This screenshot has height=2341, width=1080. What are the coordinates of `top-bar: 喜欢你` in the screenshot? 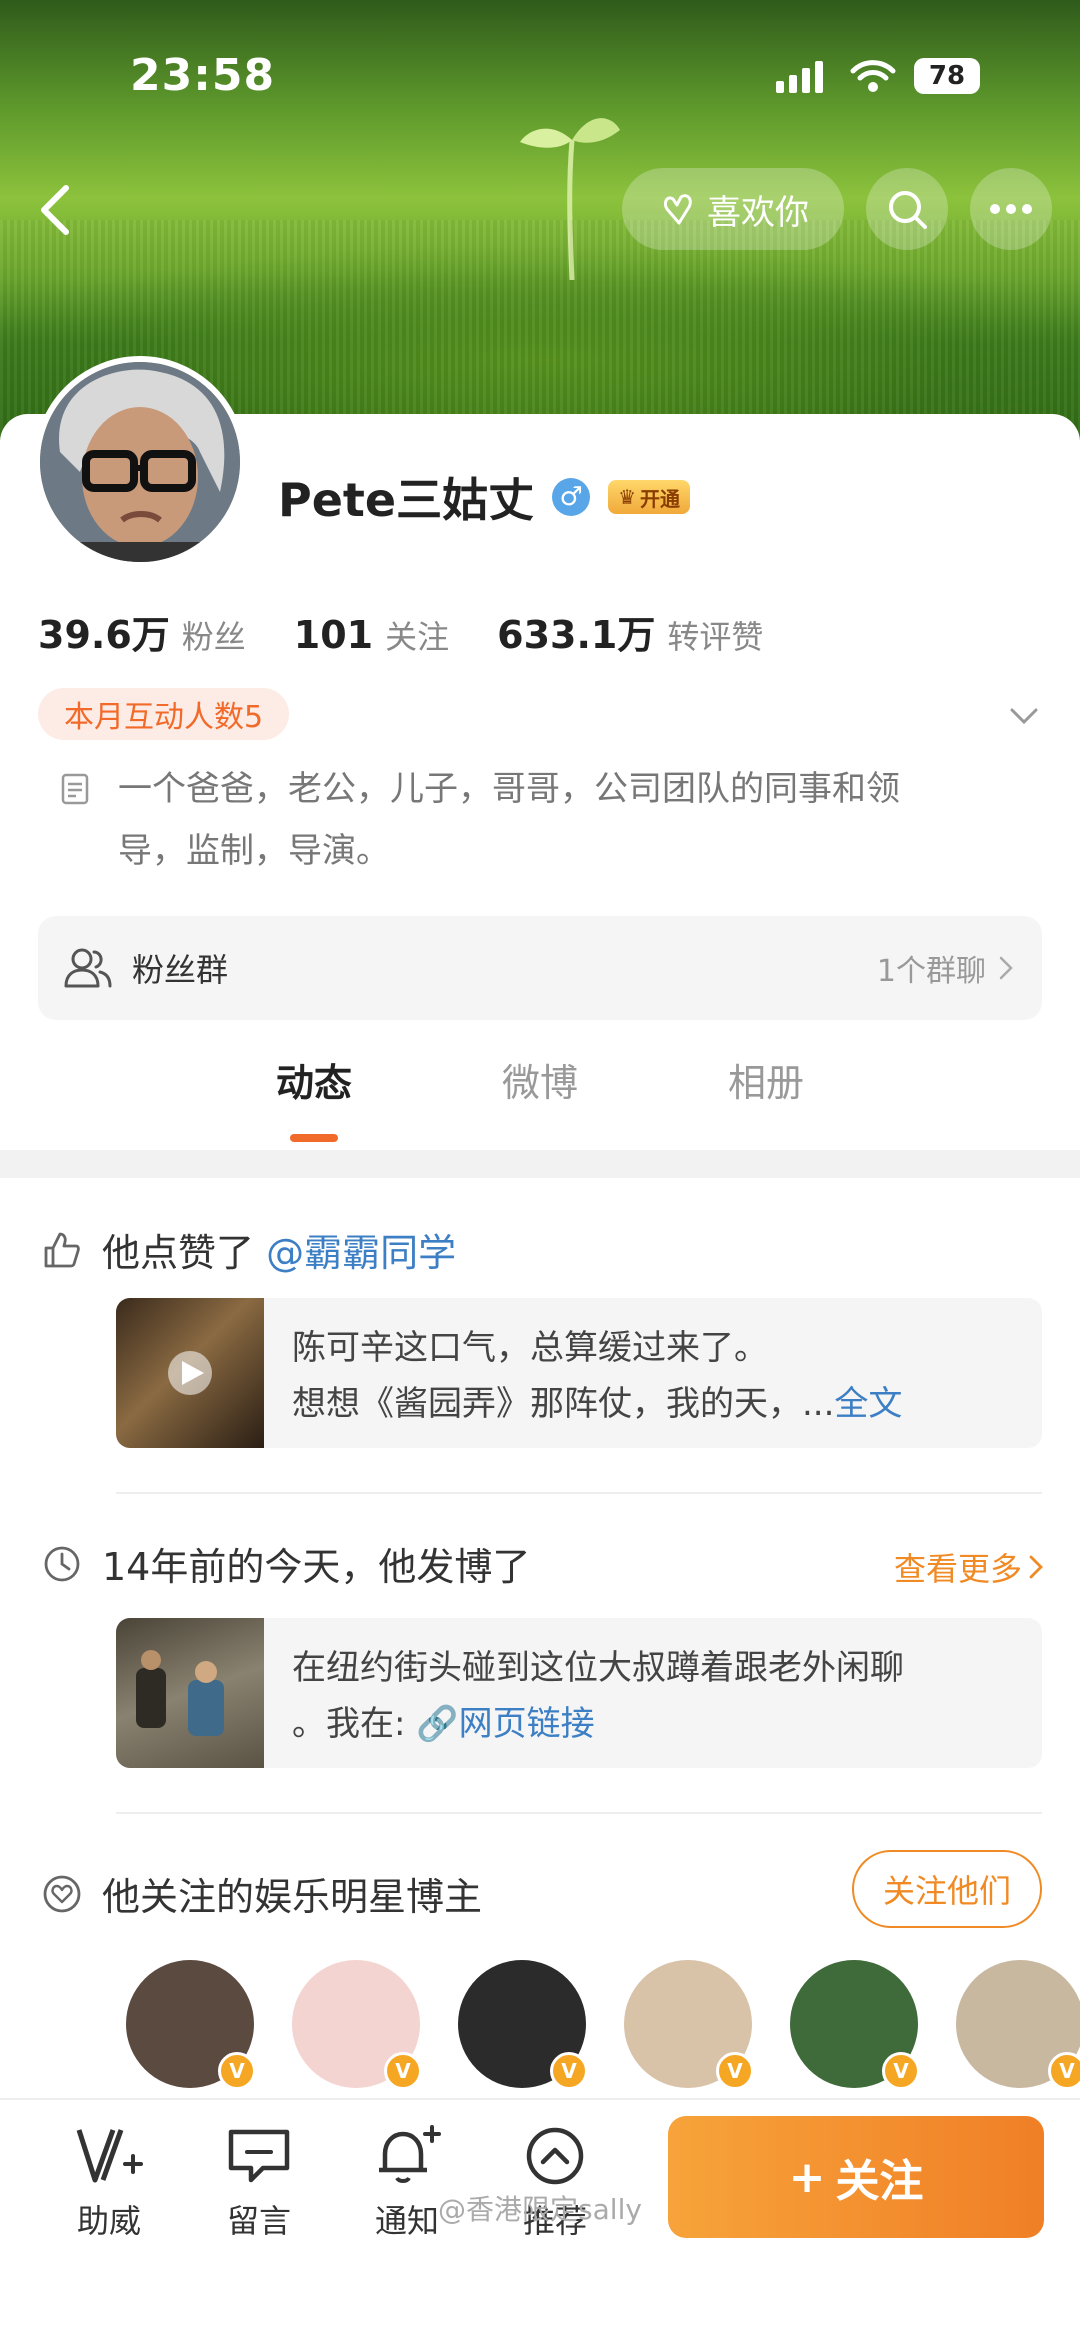 It's located at (540, 210).